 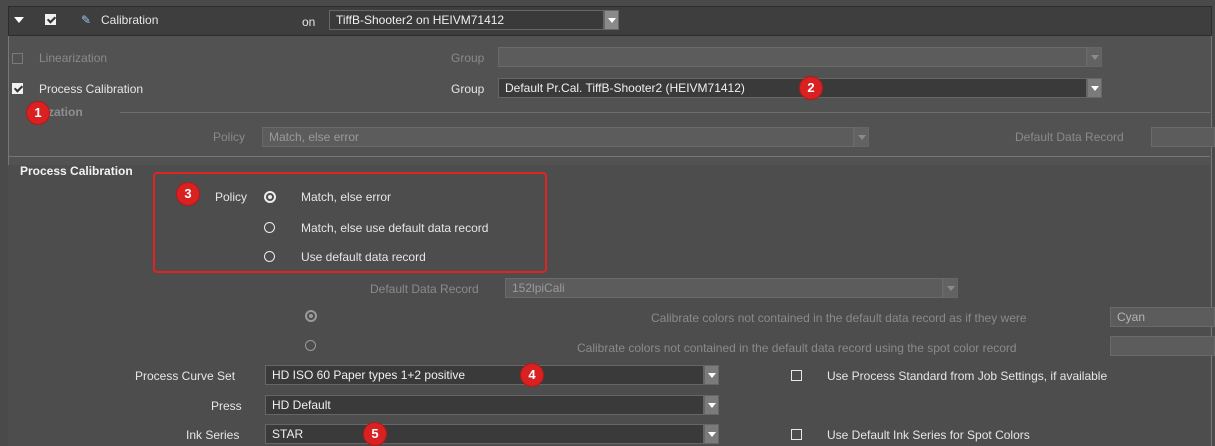 What do you see at coordinates (311, 316) in the screenshot?
I see `calibrate-as-if-radio` at bounding box center [311, 316].